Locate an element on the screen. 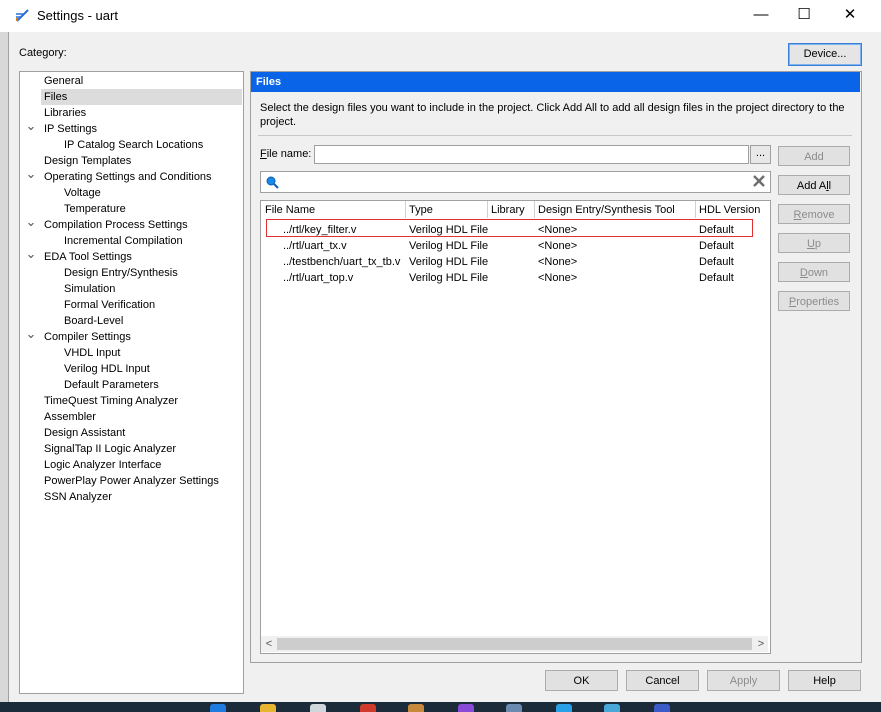  cancel-button: Cancel is located at coordinates (662, 680).